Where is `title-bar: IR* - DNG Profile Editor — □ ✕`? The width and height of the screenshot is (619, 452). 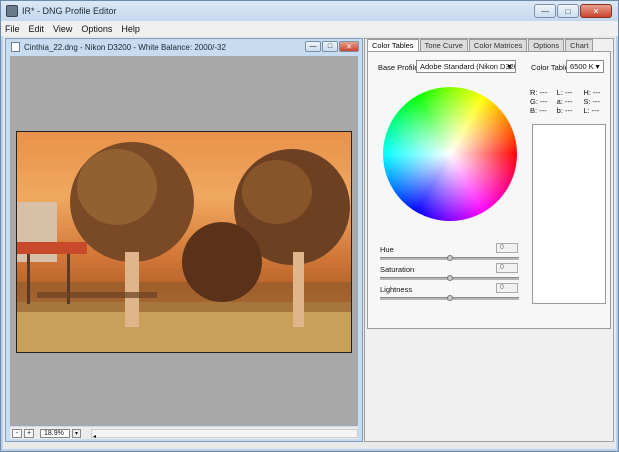
title-bar: IR* - DNG Profile Editor — □ ✕ is located at coordinates (309, 11).